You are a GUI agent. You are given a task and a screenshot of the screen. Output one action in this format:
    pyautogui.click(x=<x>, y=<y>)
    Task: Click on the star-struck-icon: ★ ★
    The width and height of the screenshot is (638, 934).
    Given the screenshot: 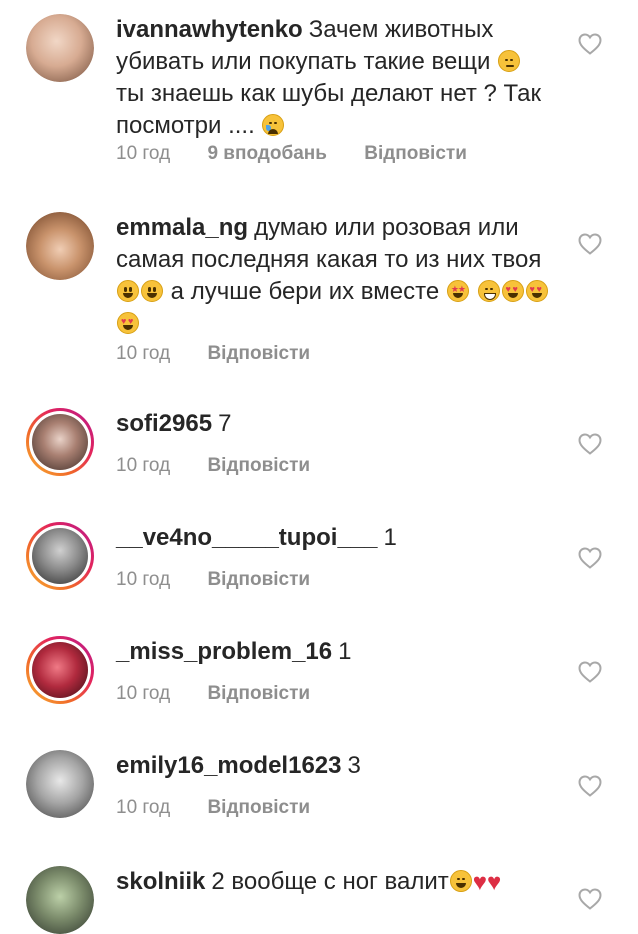 What is the action you would take?
    pyautogui.click(x=457, y=291)
    